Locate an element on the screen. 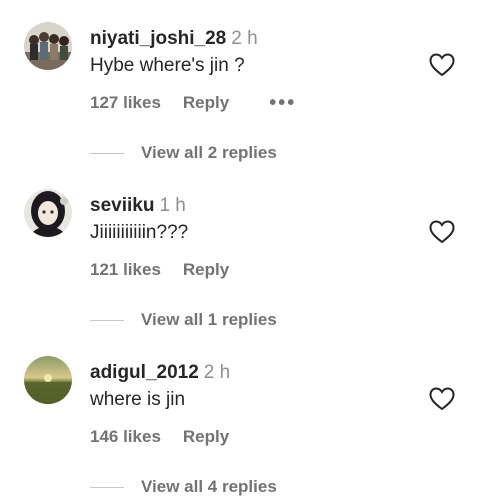 Image resolution: width=478 pixels, height=501 pixels. landscape-avatar is located at coordinates (48, 380).